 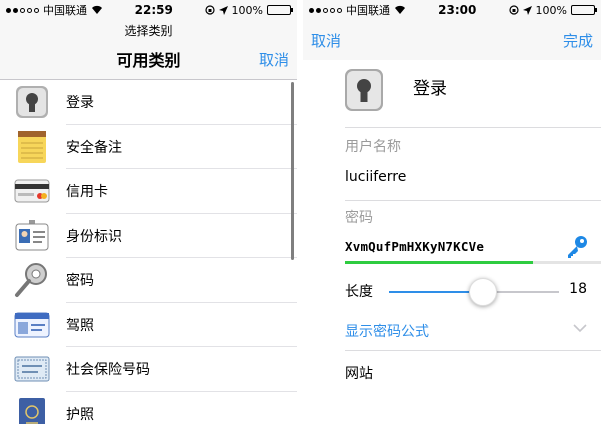 What do you see at coordinates (452, 216) in the screenshot?
I see `password-label-row: 密码` at bounding box center [452, 216].